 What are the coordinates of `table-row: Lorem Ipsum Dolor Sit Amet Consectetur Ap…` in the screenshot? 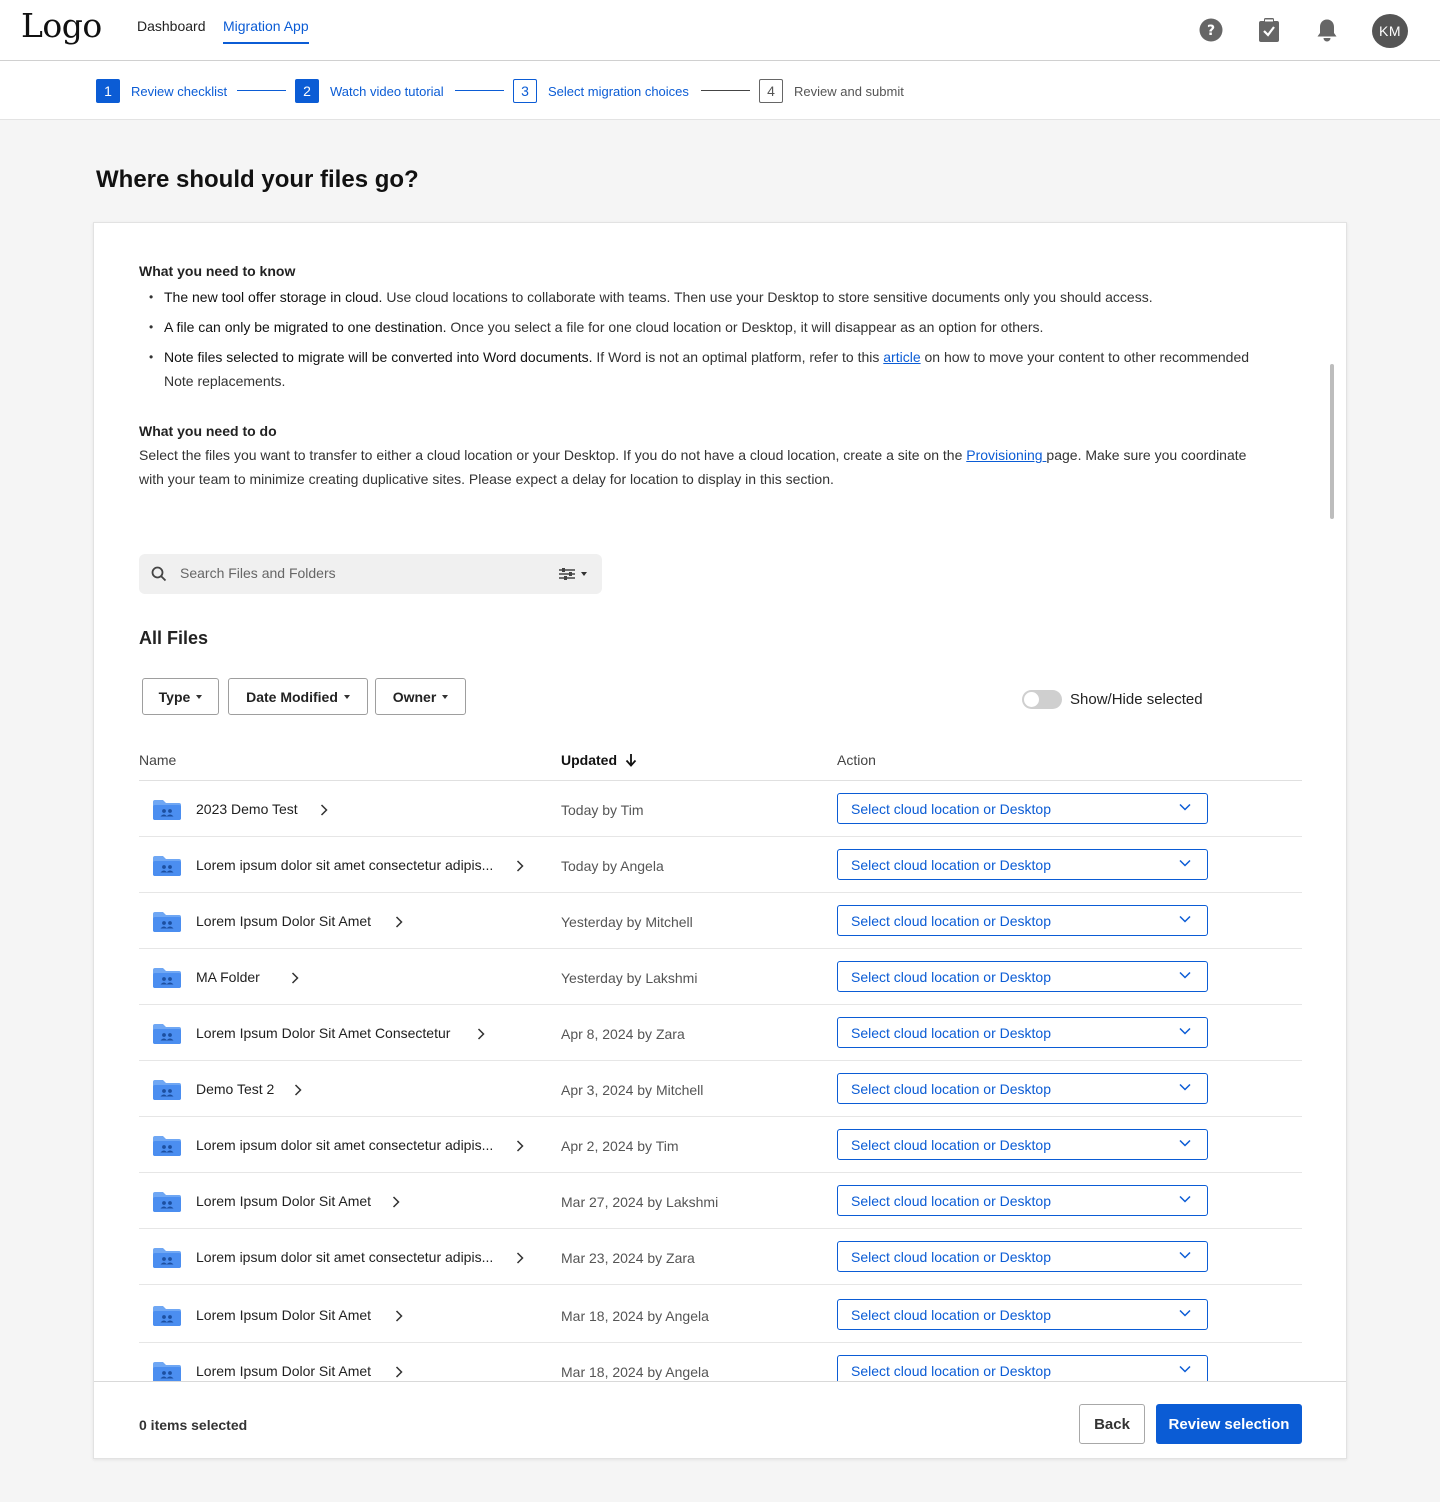 It's located at (720, 1033).